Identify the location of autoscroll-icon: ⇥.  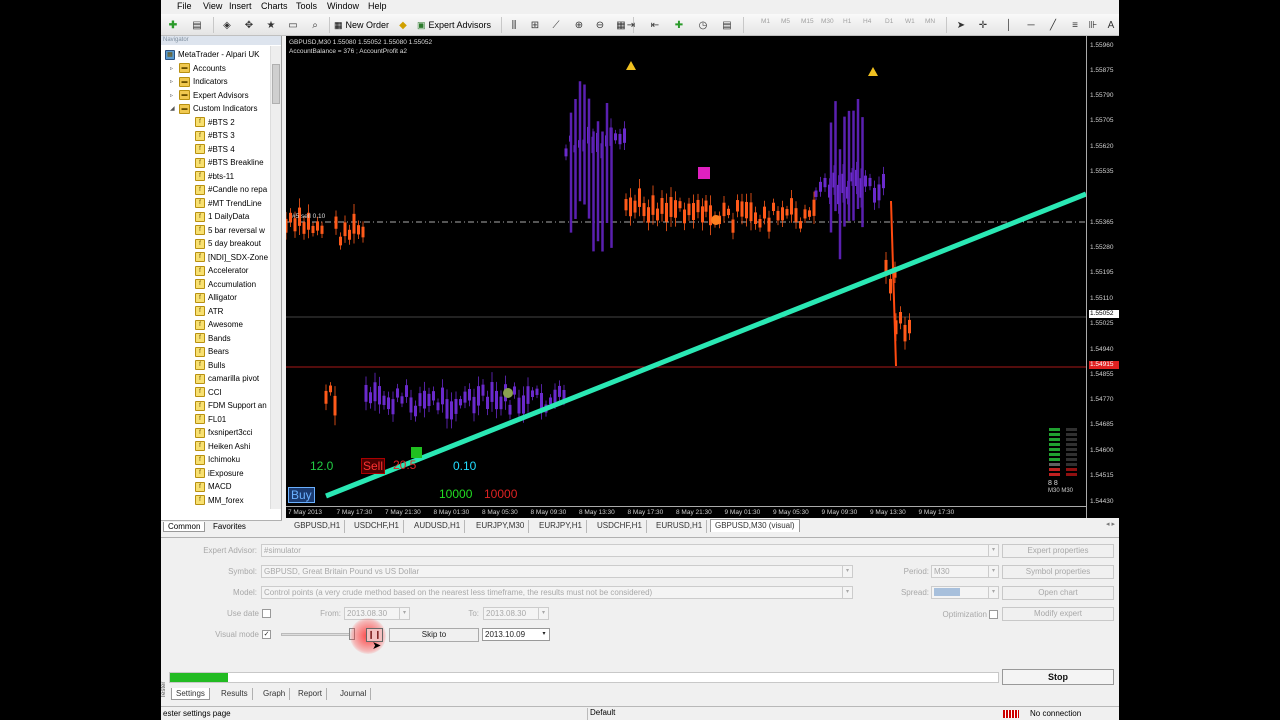
(631, 25).